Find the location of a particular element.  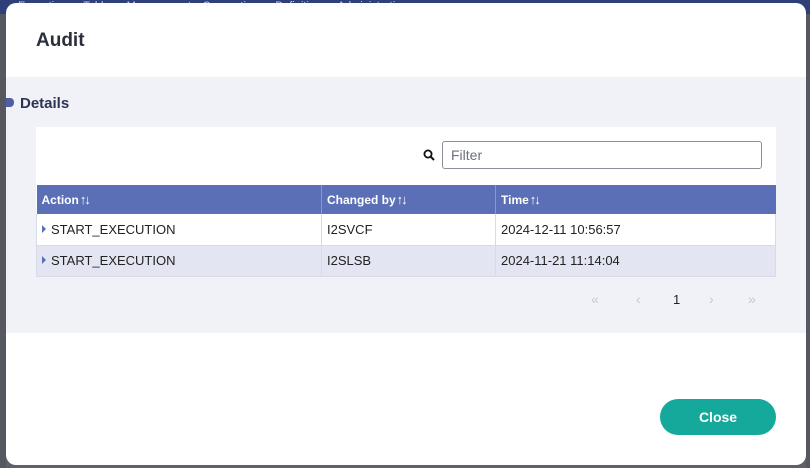

column-header-changed-by: Changed by↑↓ is located at coordinates (408, 199).